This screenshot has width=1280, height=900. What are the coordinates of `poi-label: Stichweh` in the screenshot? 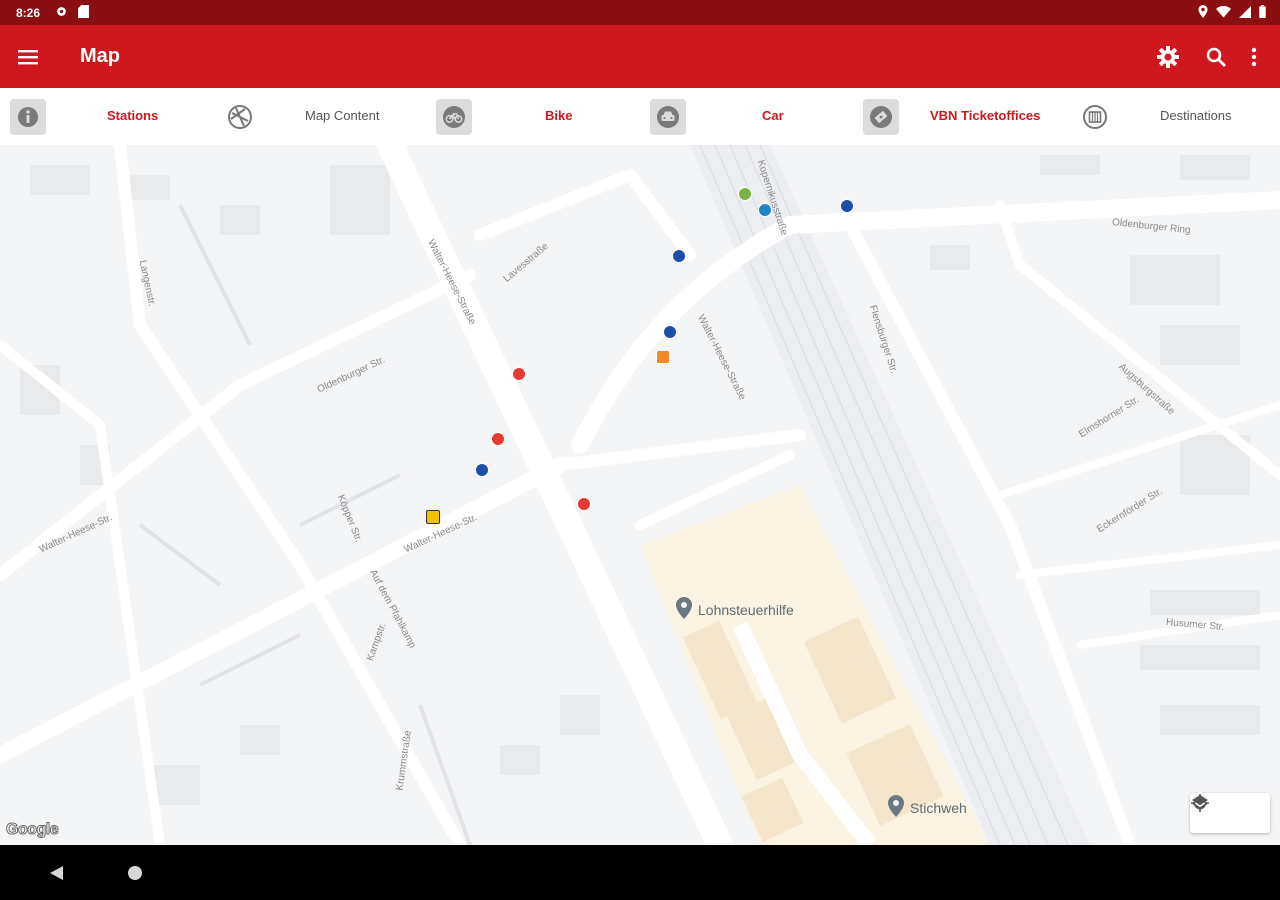 It's located at (938, 808).